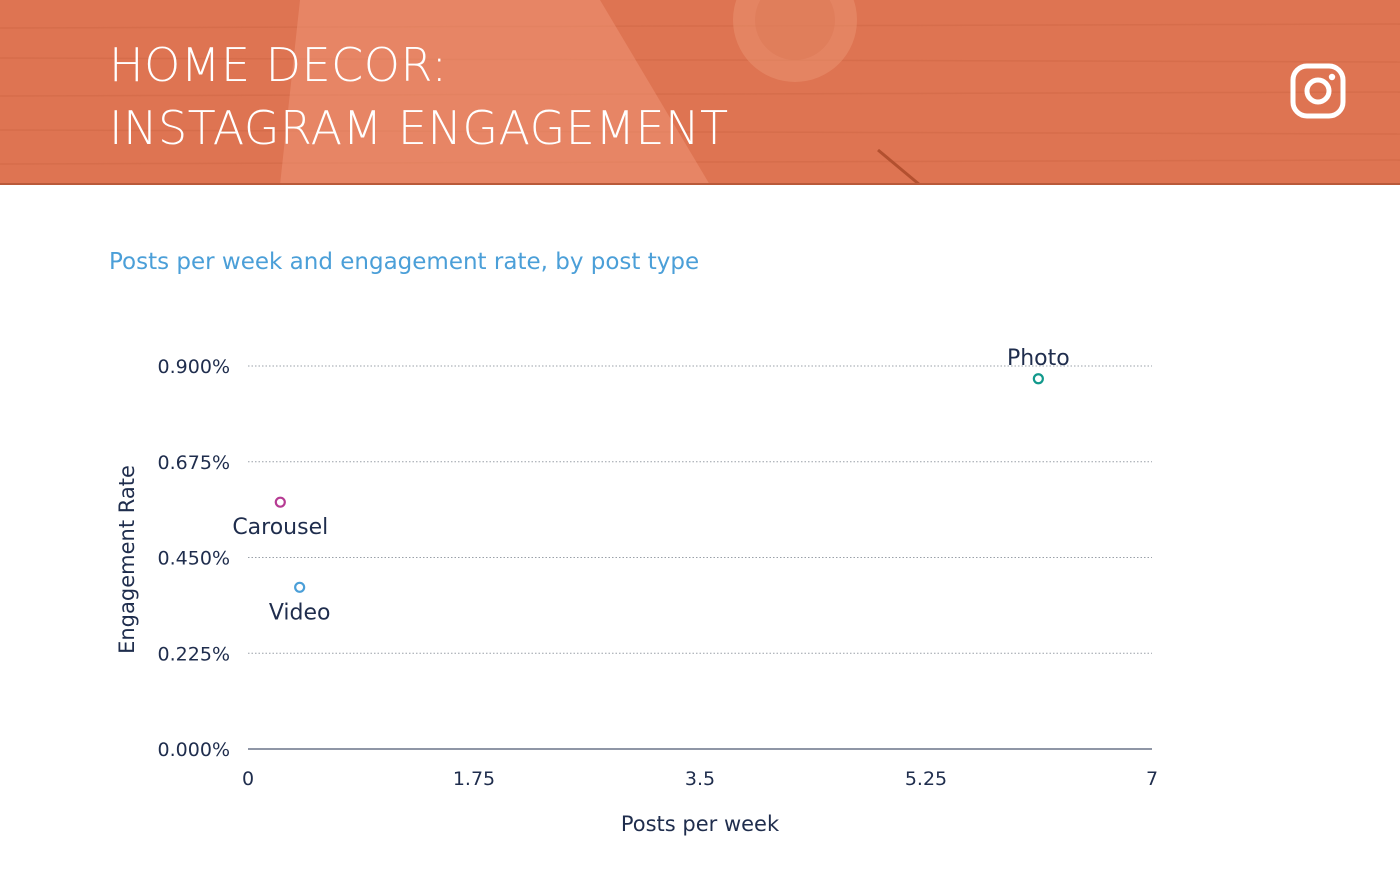 This screenshot has height=879, width=1400. What do you see at coordinates (1152, 779) in the screenshot?
I see `x-tick-label: 7` at bounding box center [1152, 779].